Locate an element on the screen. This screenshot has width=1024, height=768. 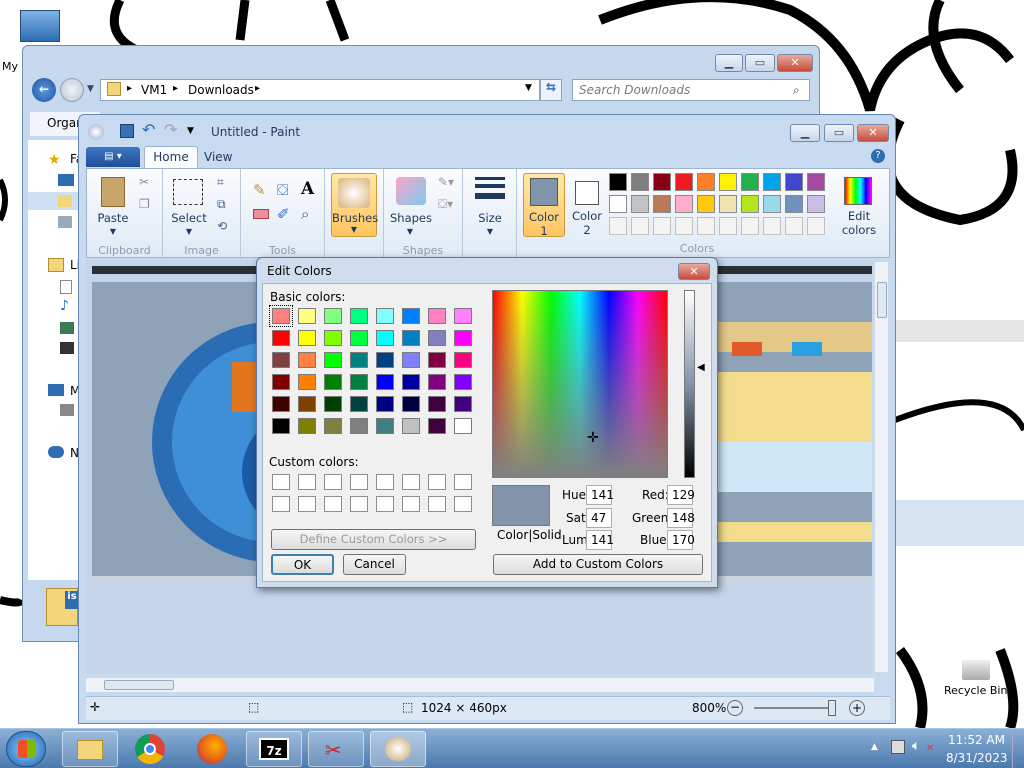
luminosity-bar is located at coordinates (689, 384).